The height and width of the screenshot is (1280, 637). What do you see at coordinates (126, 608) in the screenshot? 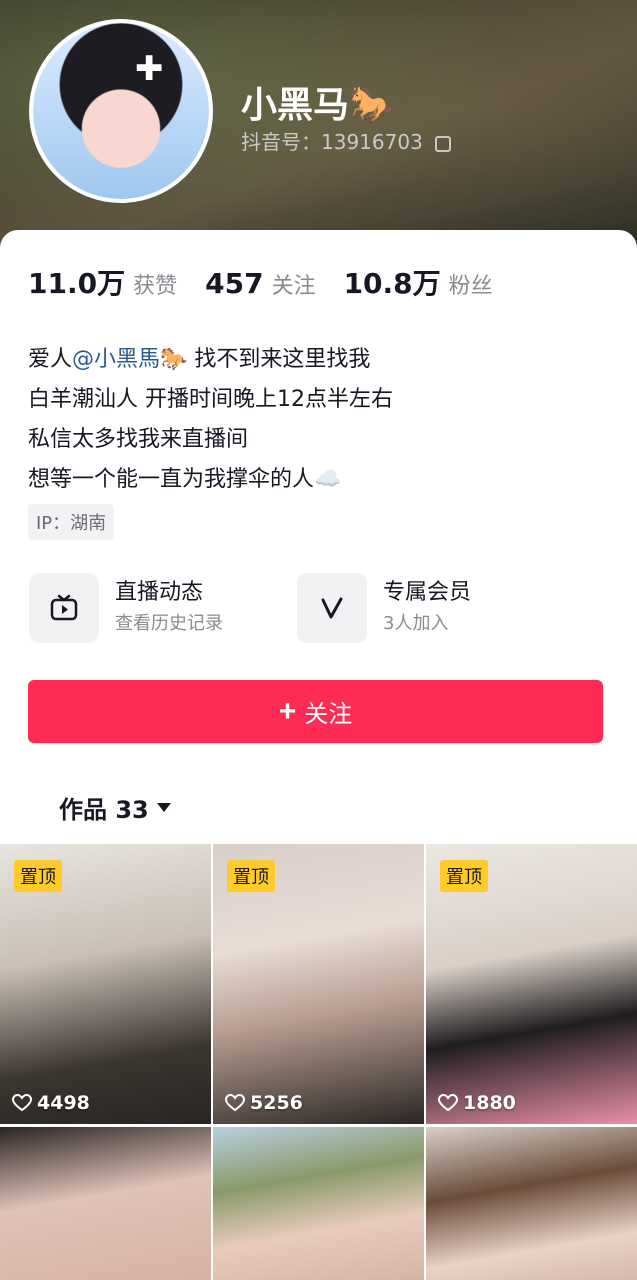
I see `live-history-entry: 直播动态 查看历史记录` at bounding box center [126, 608].